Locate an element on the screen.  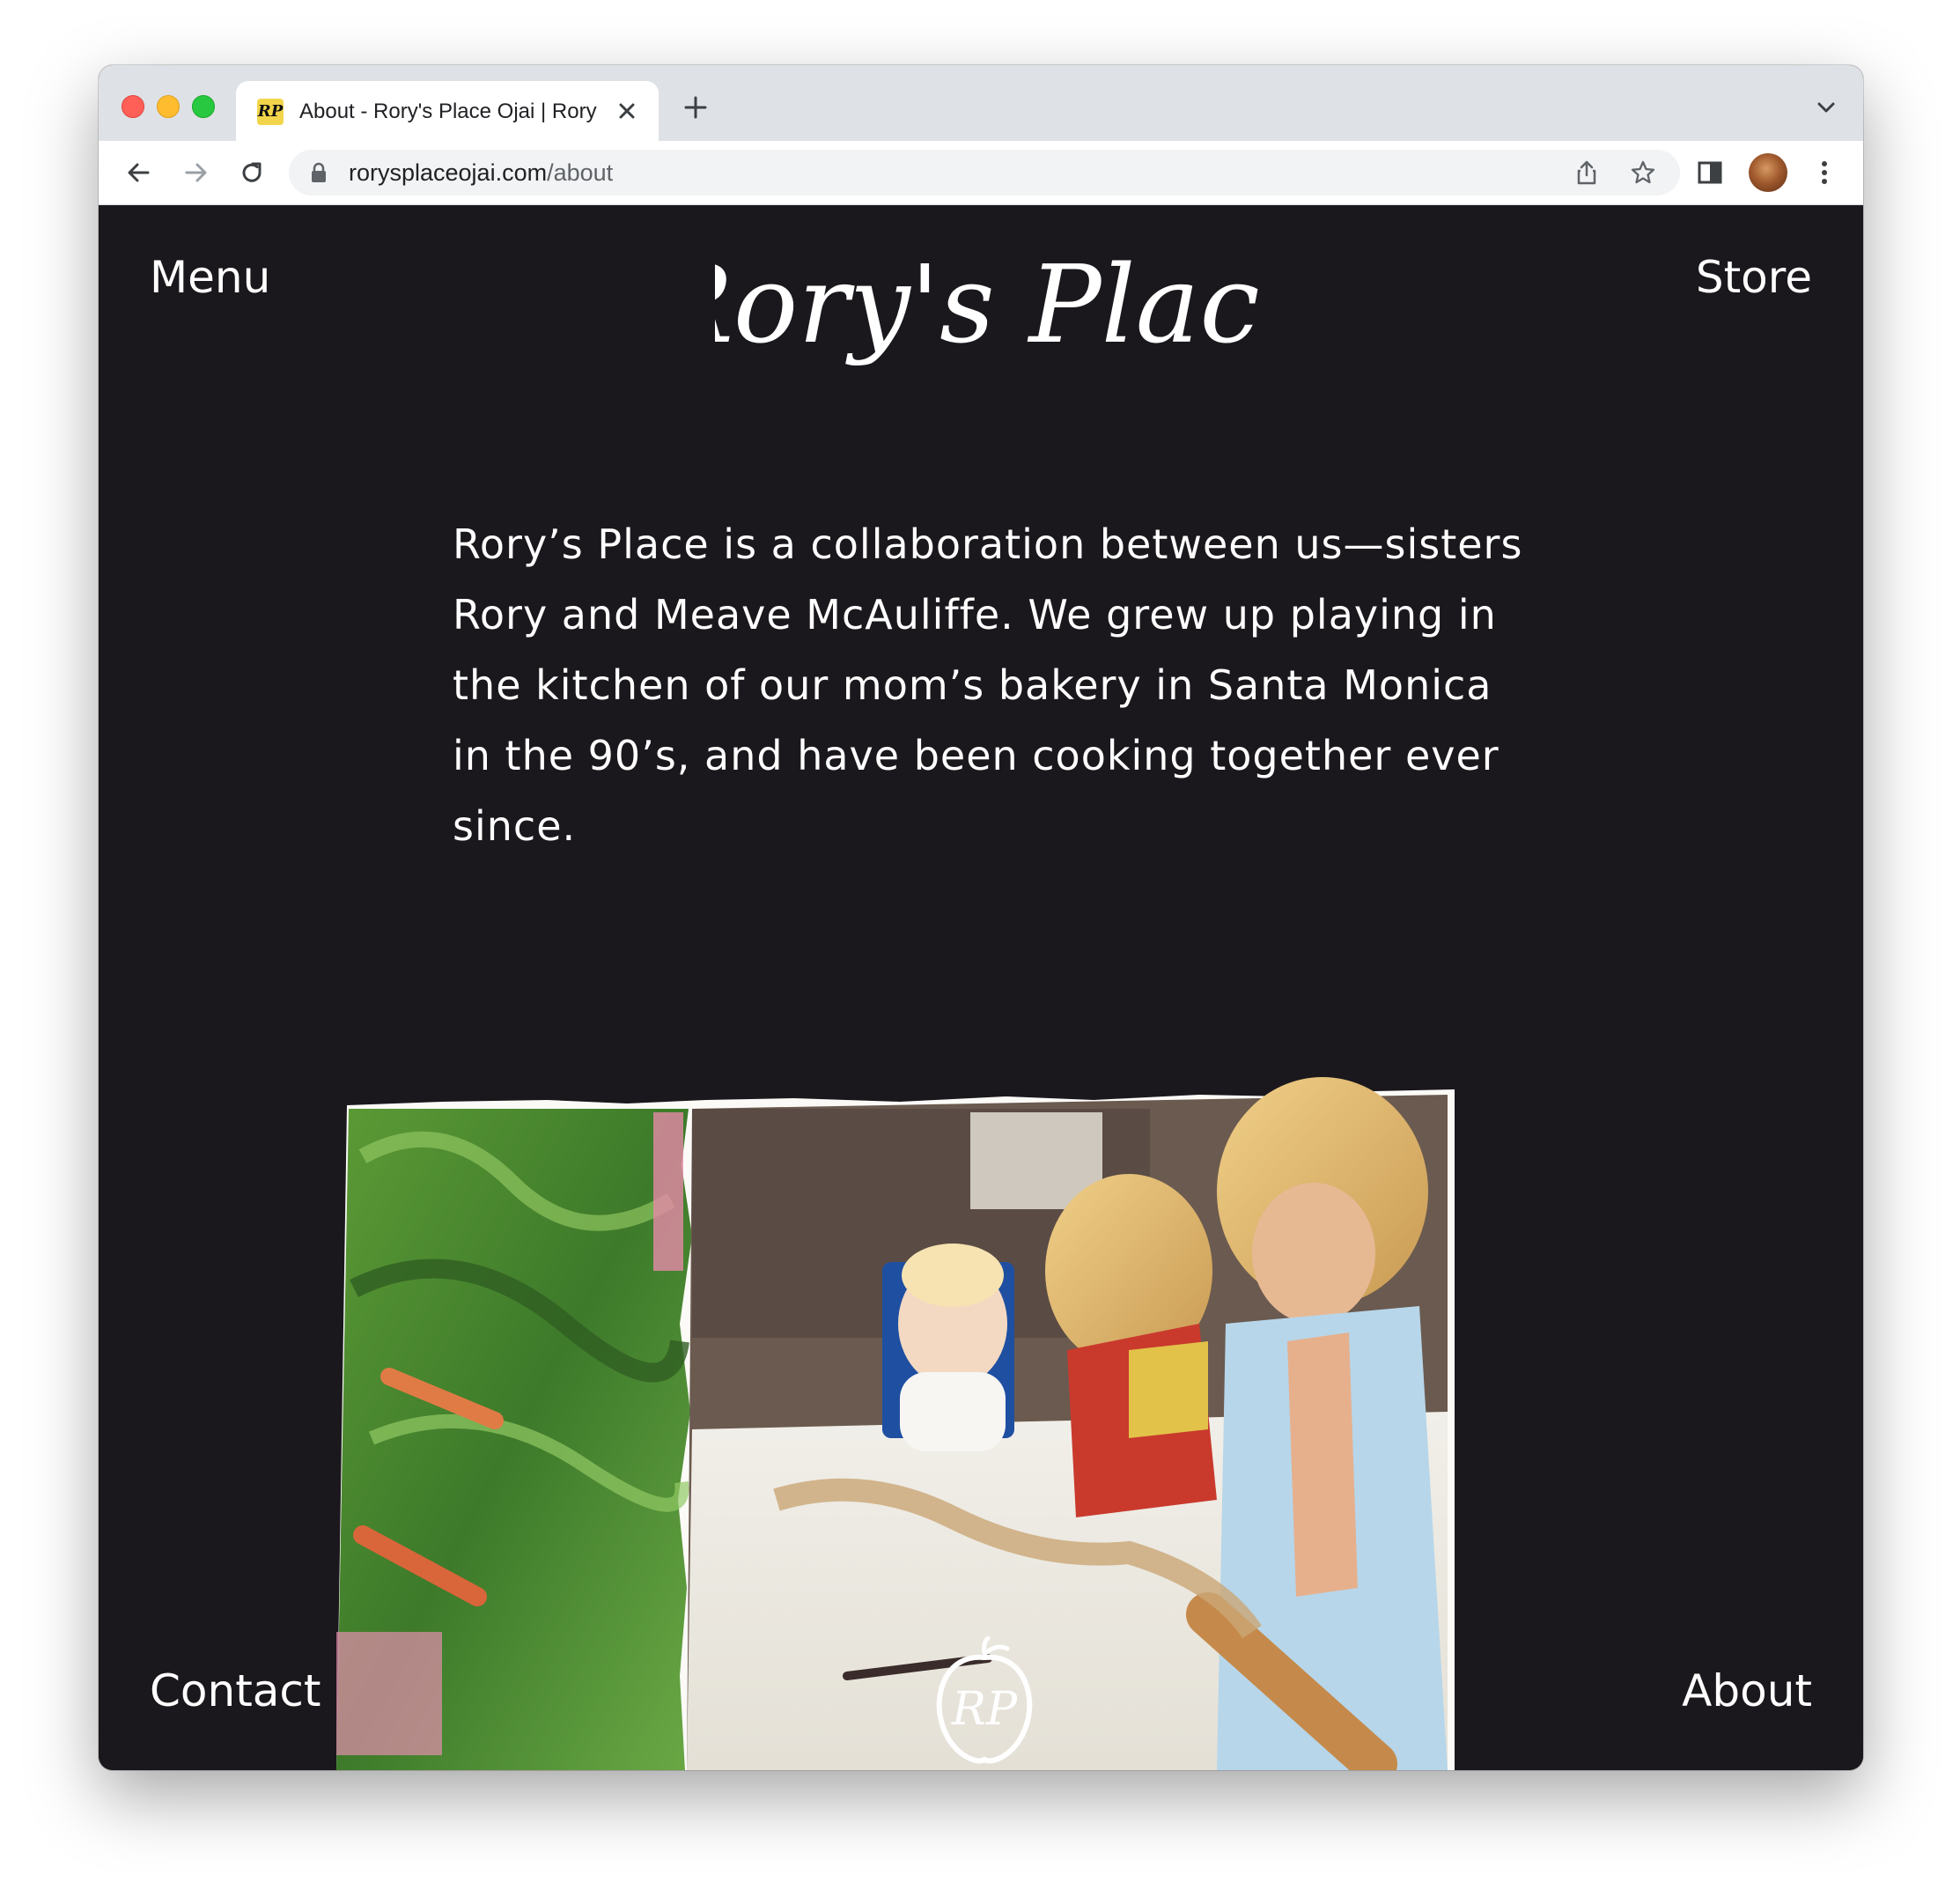
contact-link: Contact is located at coordinates (235, 1690).